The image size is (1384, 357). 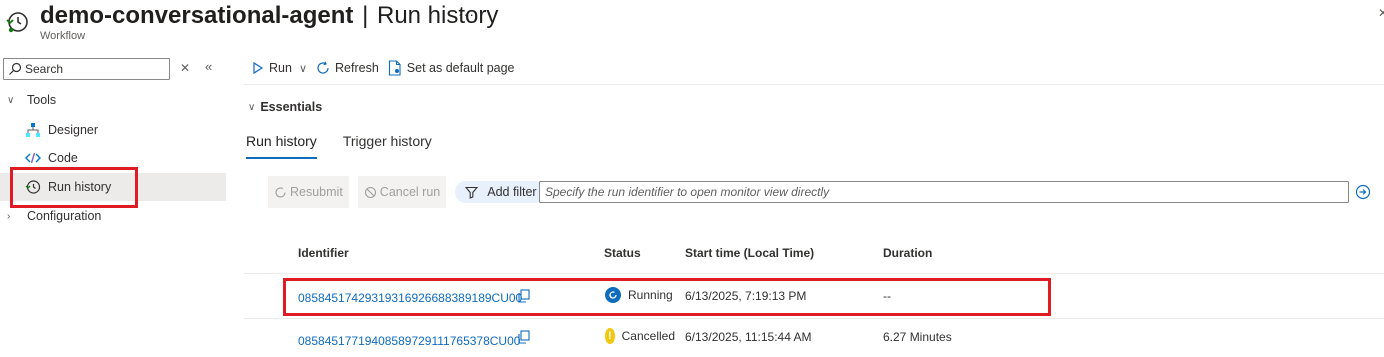 I want to click on cancel-icon, so click(x=370, y=192).